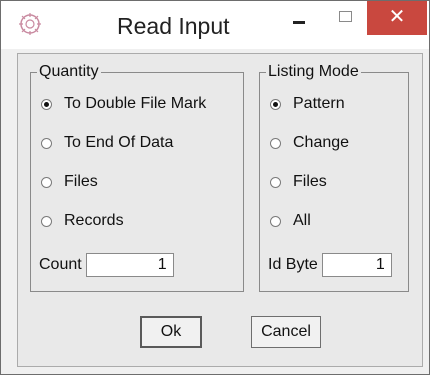  I want to click on app-icon, so click(30, 24).